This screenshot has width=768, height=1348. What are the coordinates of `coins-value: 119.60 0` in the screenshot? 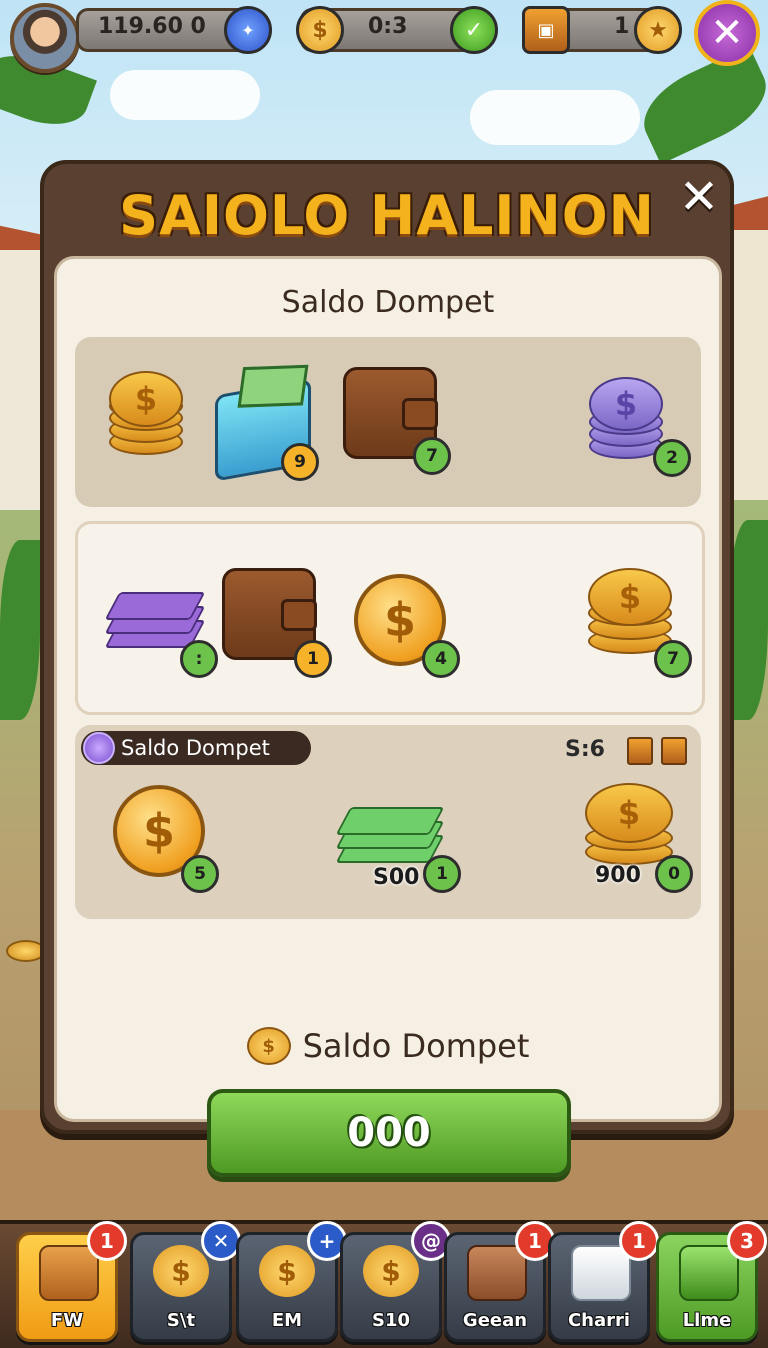 It's located at (152, 26).